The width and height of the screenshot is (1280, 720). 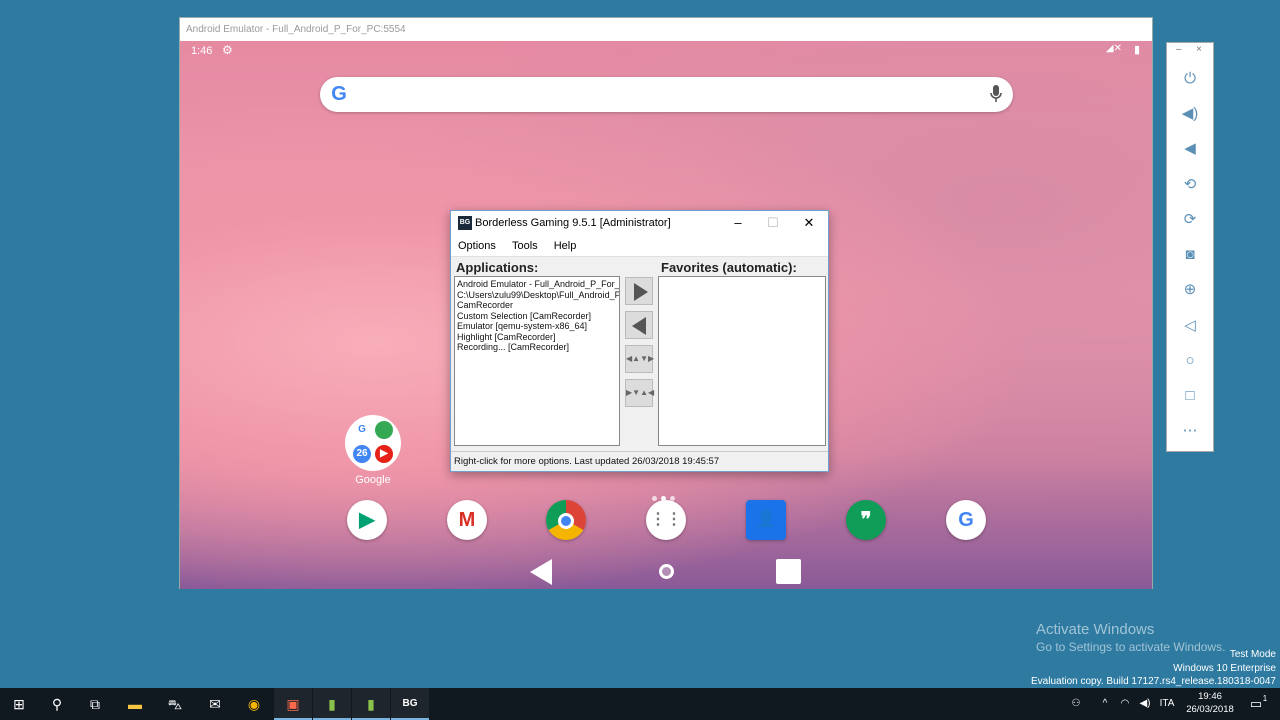 I want to click on minimize-button: –, so click(x=738, y=223).